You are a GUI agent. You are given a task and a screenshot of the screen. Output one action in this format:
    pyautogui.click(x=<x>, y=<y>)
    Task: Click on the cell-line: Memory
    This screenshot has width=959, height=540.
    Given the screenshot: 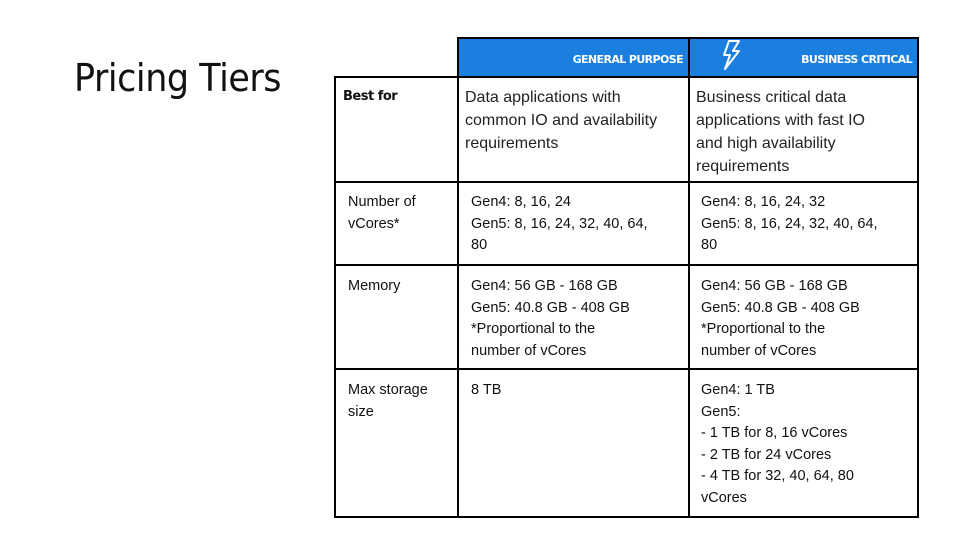 What is the action you would take?
    pyautogui.click(x=374, y=286)
    